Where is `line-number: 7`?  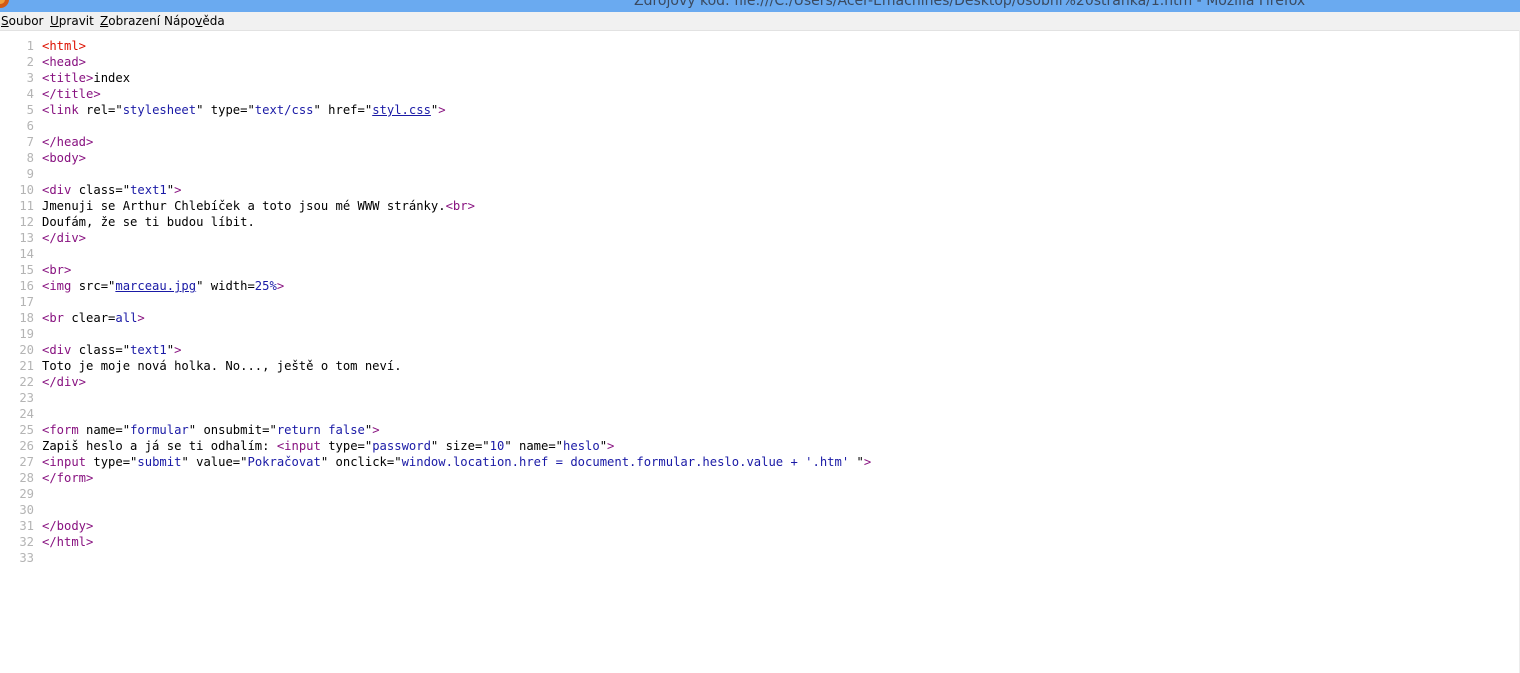 line-number: 7 is located at coordinates (30, 142).